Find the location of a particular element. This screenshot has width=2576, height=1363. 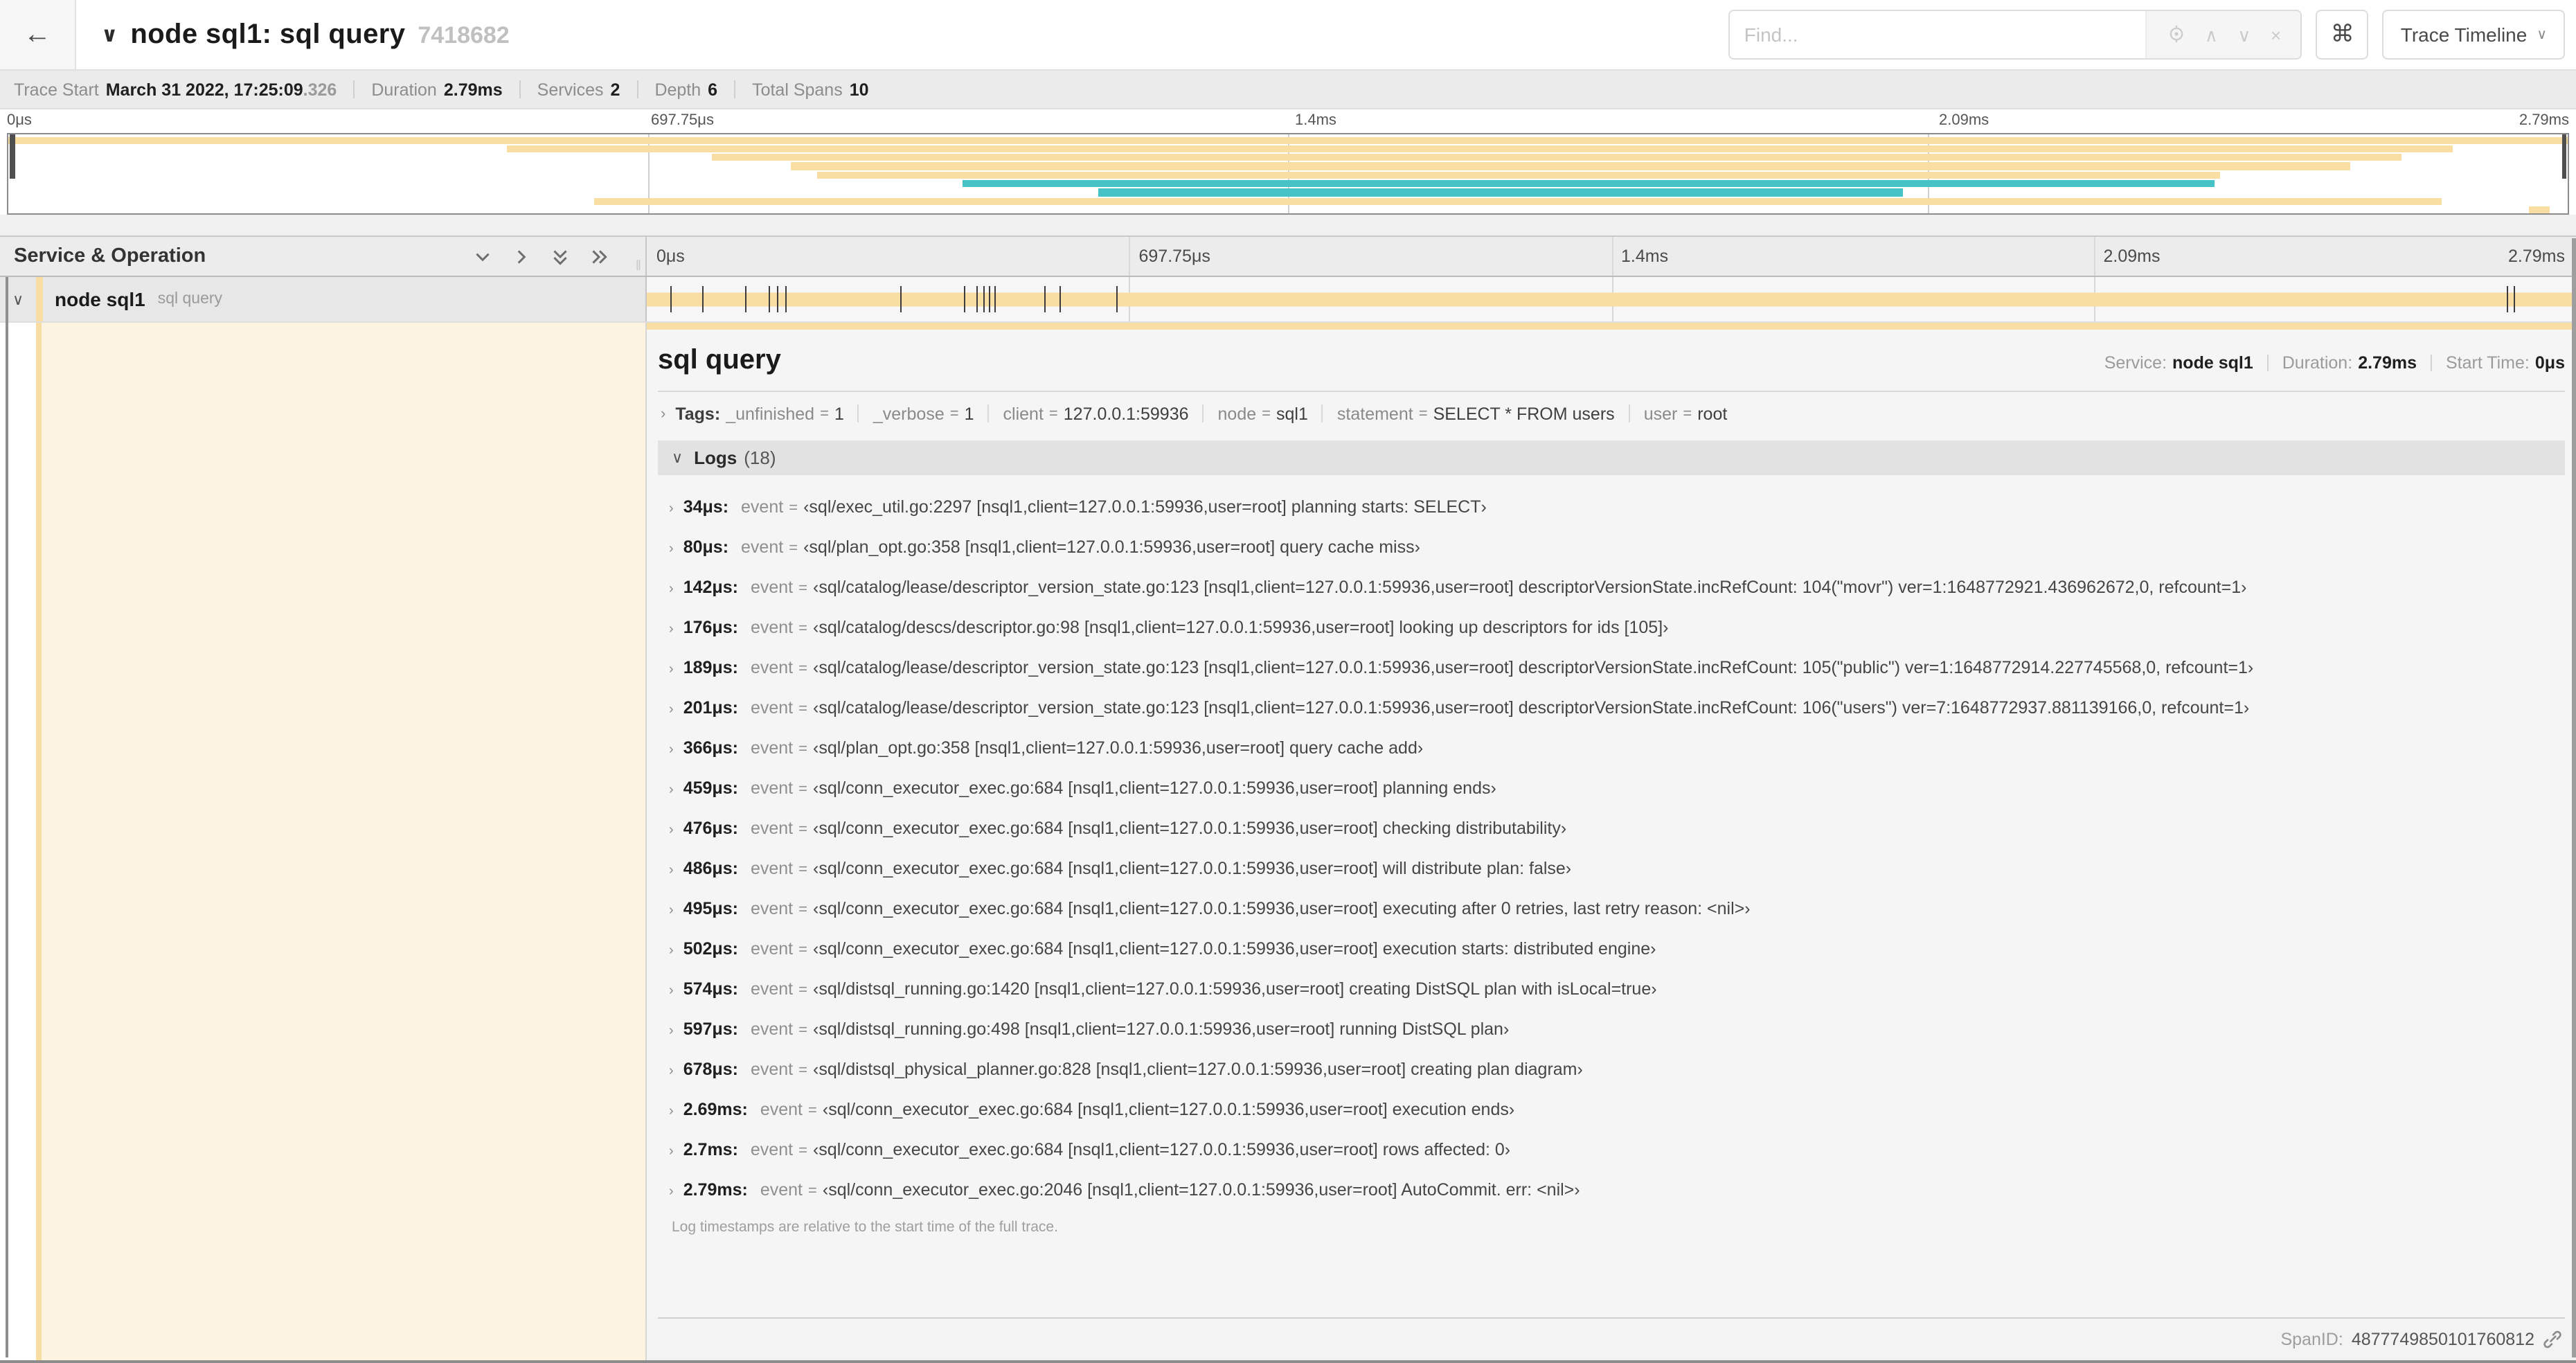

expand-one-icon is located at coordinates (521, 256).